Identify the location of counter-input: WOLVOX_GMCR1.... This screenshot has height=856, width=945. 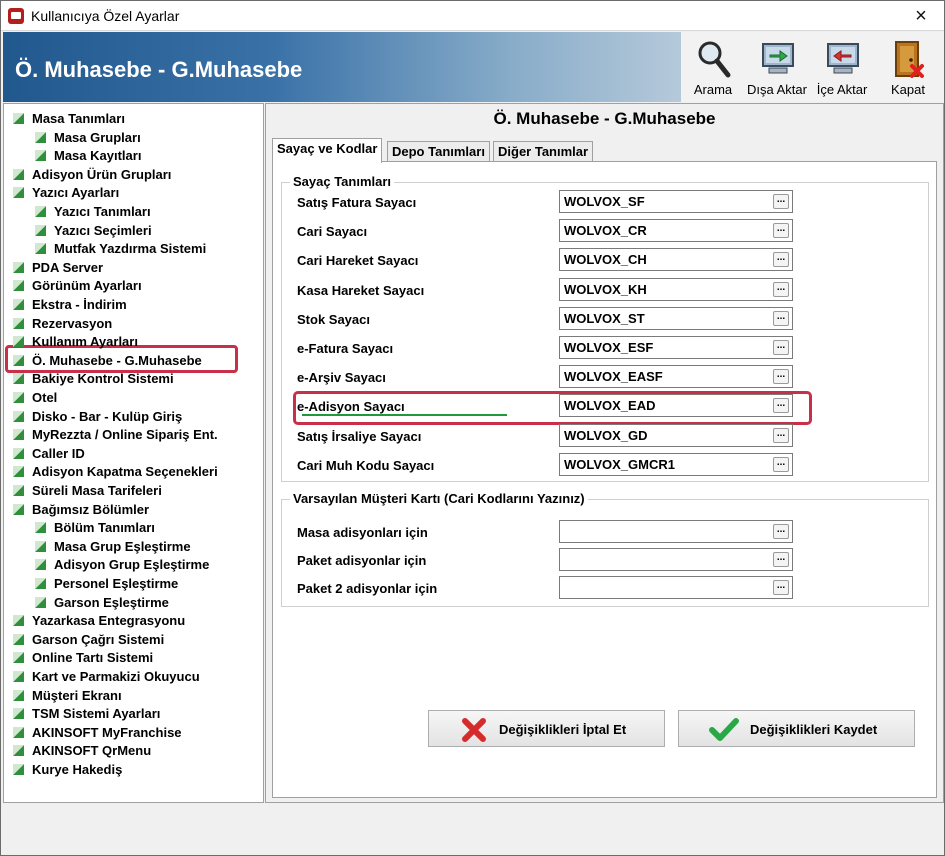
(676, 464).